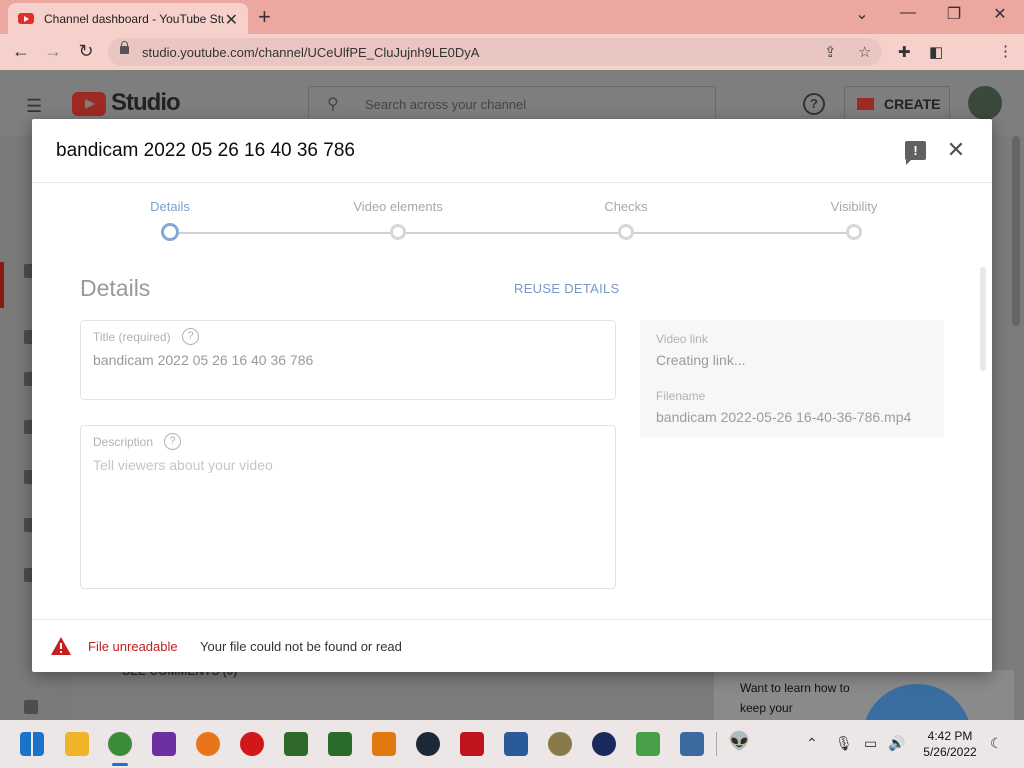 The width and height of the screenshot is (1024, 768). Describe the element at coordinates (208, 744) in the screenshot. I see `firefox-icon` at that location.